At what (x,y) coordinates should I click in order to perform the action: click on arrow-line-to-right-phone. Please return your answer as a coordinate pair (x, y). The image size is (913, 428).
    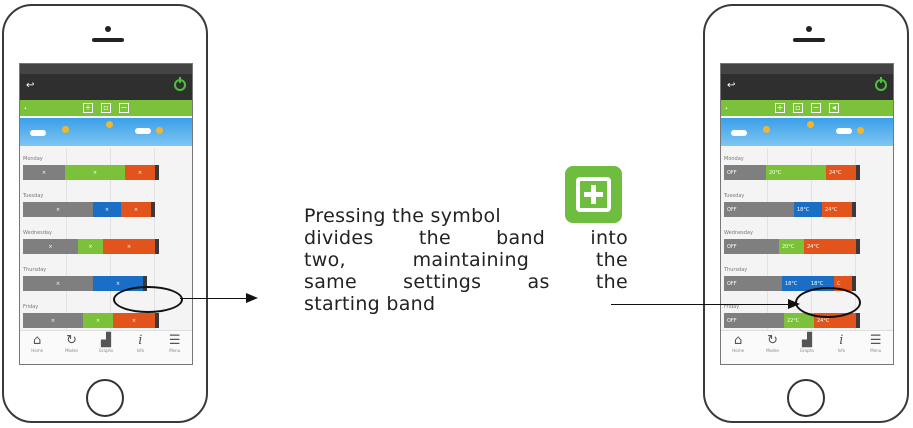
    Looking at the image, I should click on (704, 304).